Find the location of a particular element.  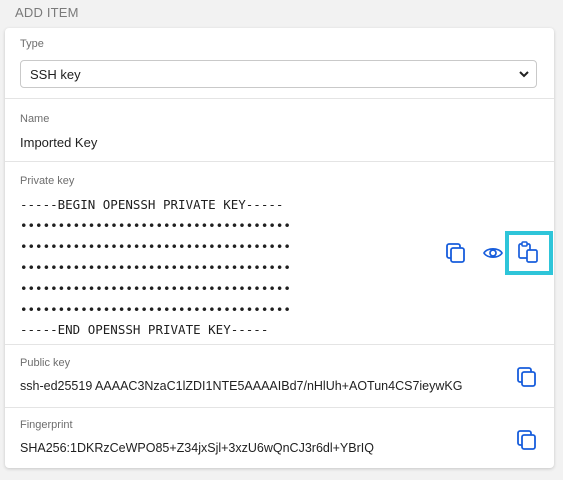

private-key-line: -----END OPENSSH PRIVATE KEY----- is located at coordinates (144, 329).